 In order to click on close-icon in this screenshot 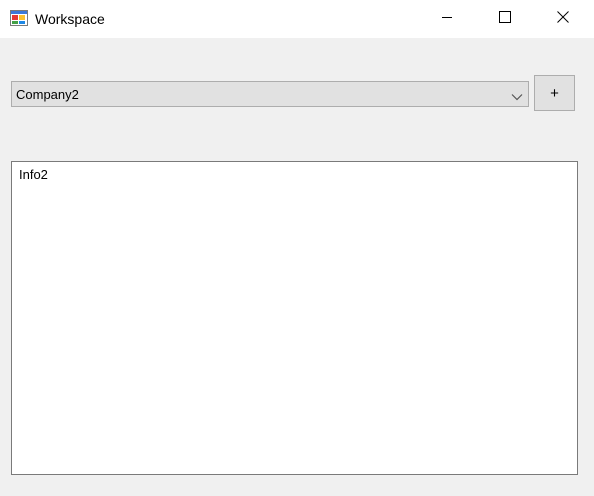, I will do `click(563, 19)`.